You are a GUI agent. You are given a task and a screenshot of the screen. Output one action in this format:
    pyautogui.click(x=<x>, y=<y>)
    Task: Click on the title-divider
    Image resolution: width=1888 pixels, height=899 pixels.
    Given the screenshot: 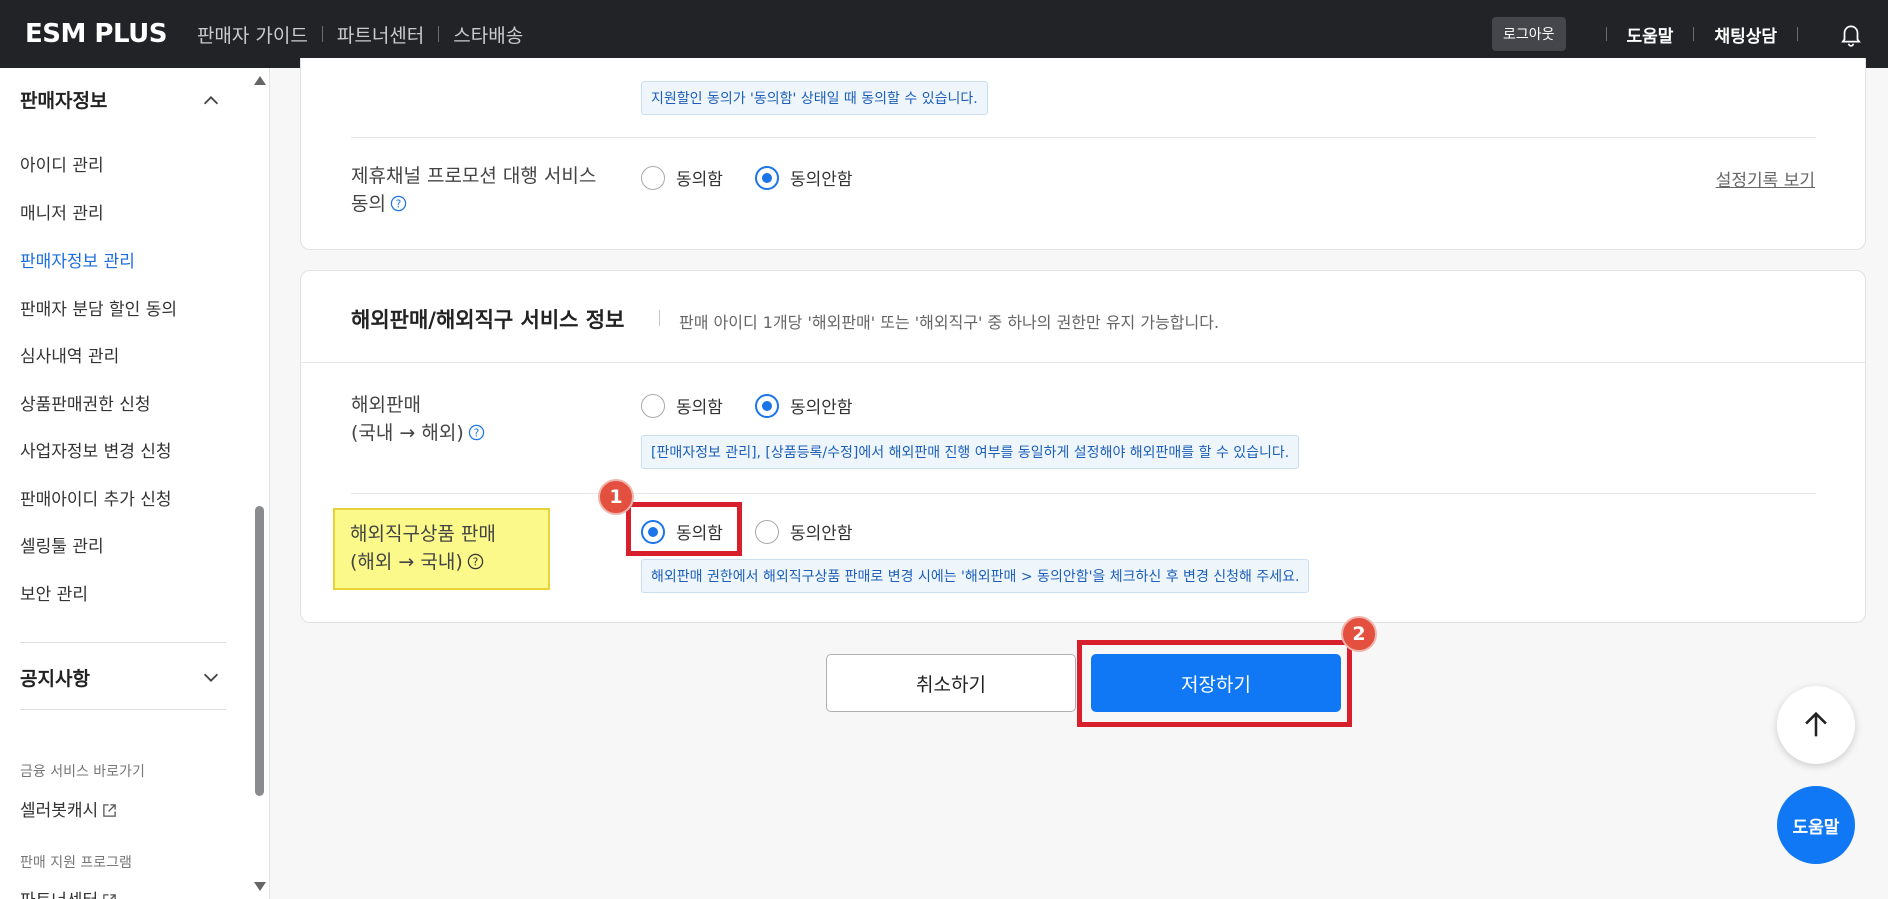 What is the action you would take?
    pyautogui.click(x=659, y=318)
    